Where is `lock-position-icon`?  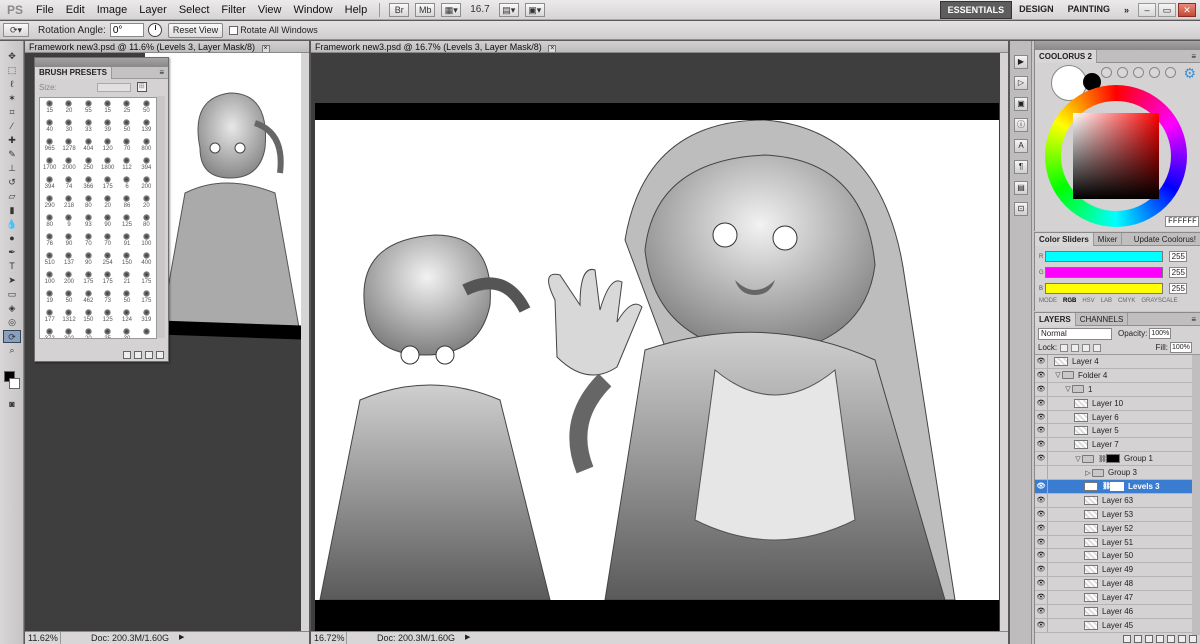
lock-position-icon is located at coordinates (1086, 347).